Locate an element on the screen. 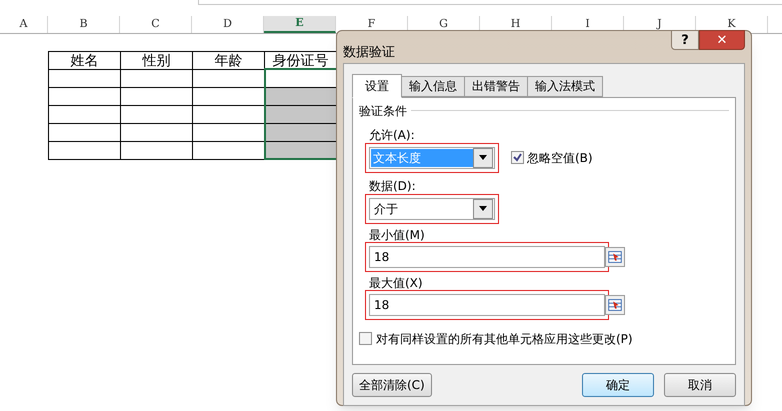 This screenshot has height=411, width=782. checkbox-label: 对有同样设置的所有其他单元格应用这些更改(P) is located at coordinates (504, 339).